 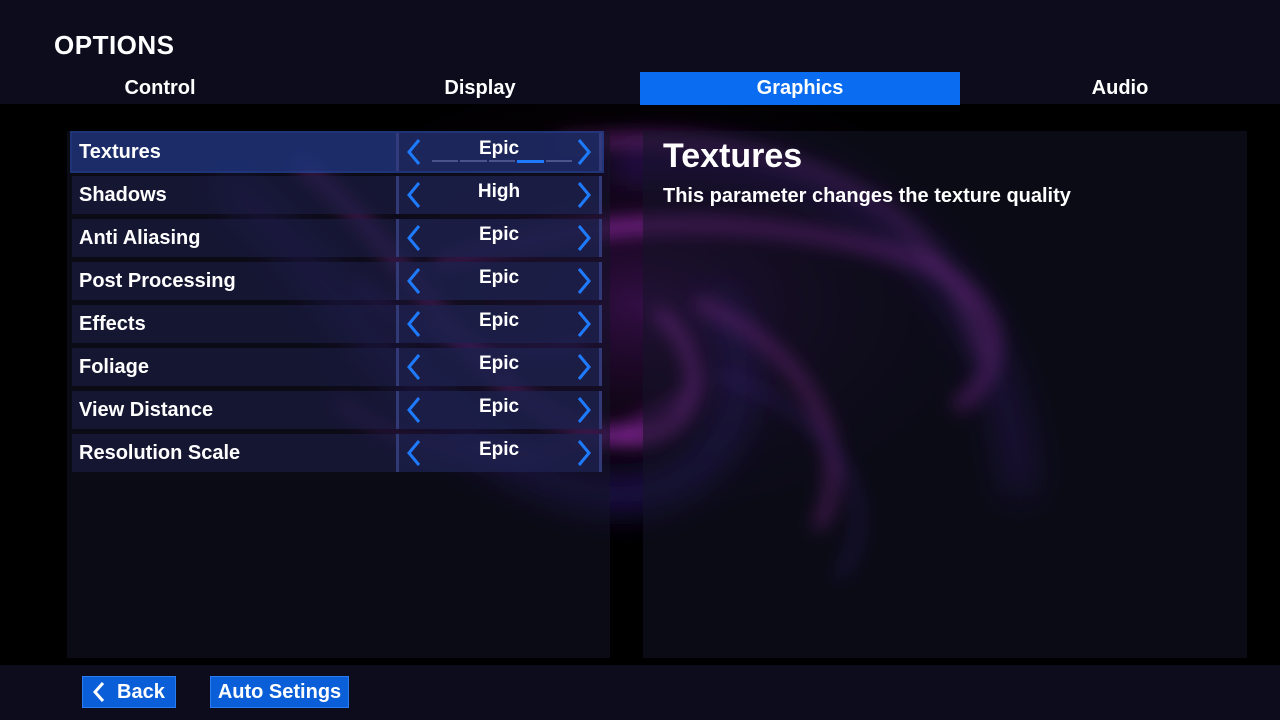 I want to click on back-button-label: Back, so click(x=141, y=692).